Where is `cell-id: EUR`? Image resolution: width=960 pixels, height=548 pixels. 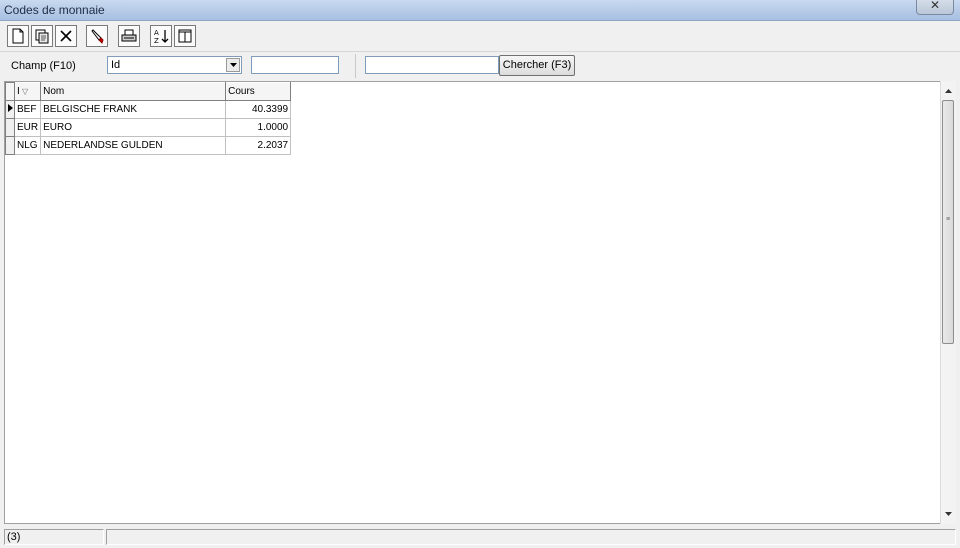 cell-id: EUR is located at coordinates (27, 127).